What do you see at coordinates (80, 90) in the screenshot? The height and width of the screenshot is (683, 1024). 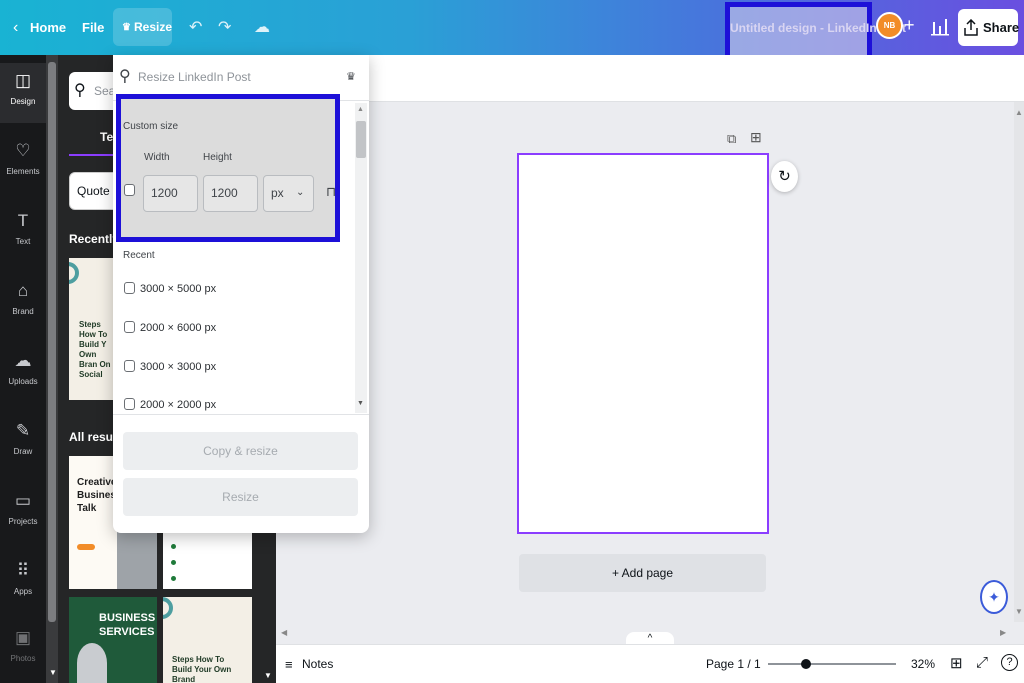 I see `search-icon: ⚲` at bounding box center [80, 90].